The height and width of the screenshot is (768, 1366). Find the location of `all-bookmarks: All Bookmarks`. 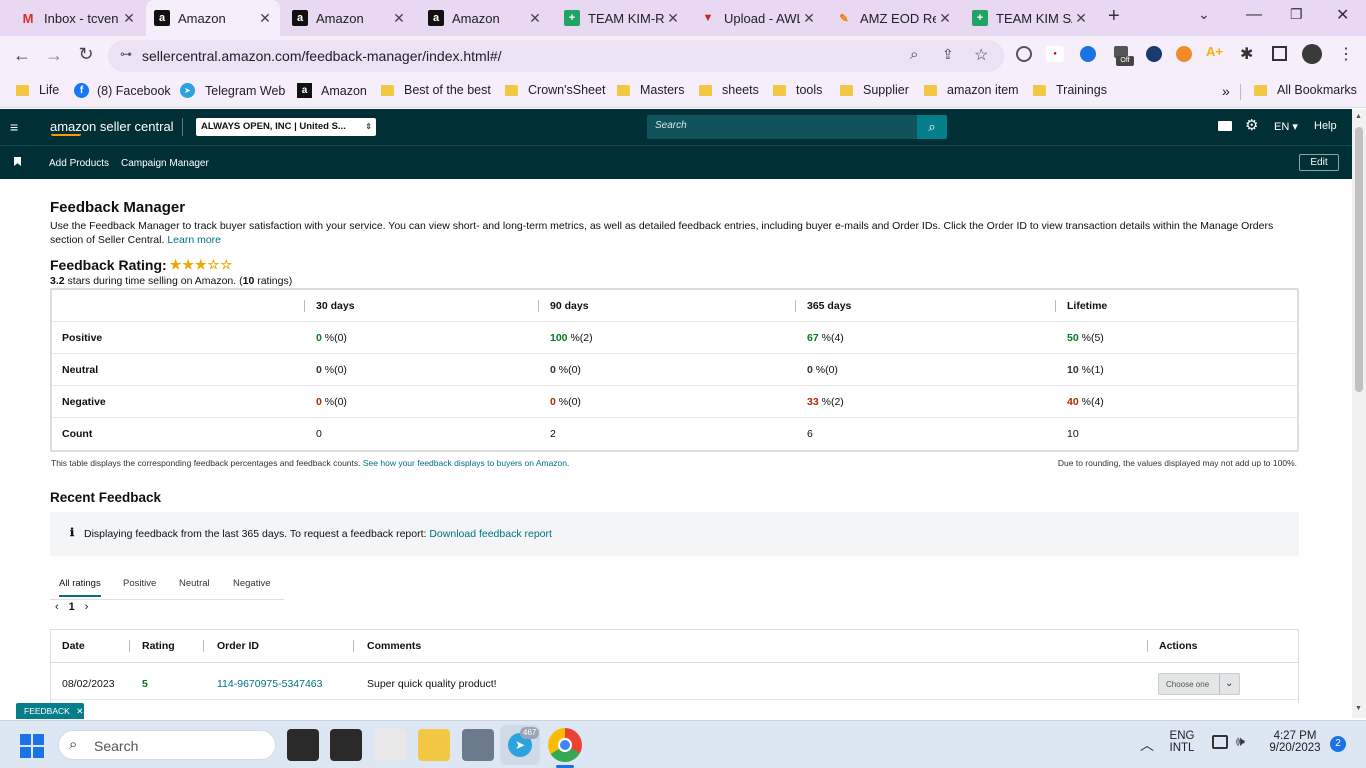

all-bookmarks: All Bookmarks is located at coordinates (1305, 90).